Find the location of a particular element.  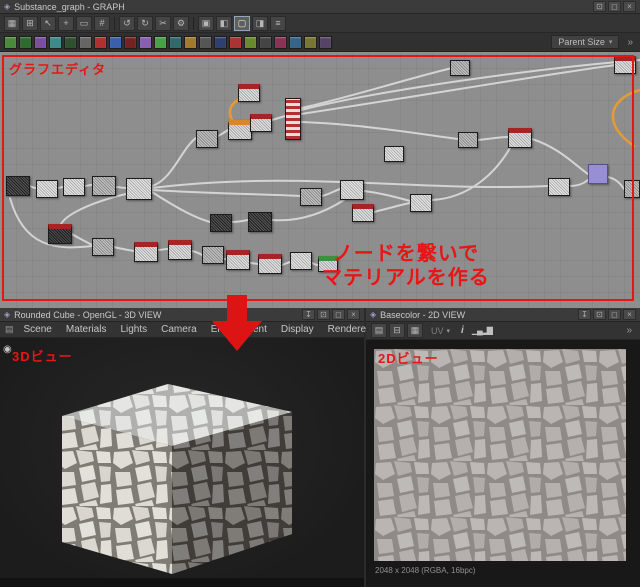

node-type-18-icon is located at coordinates (265, 42).